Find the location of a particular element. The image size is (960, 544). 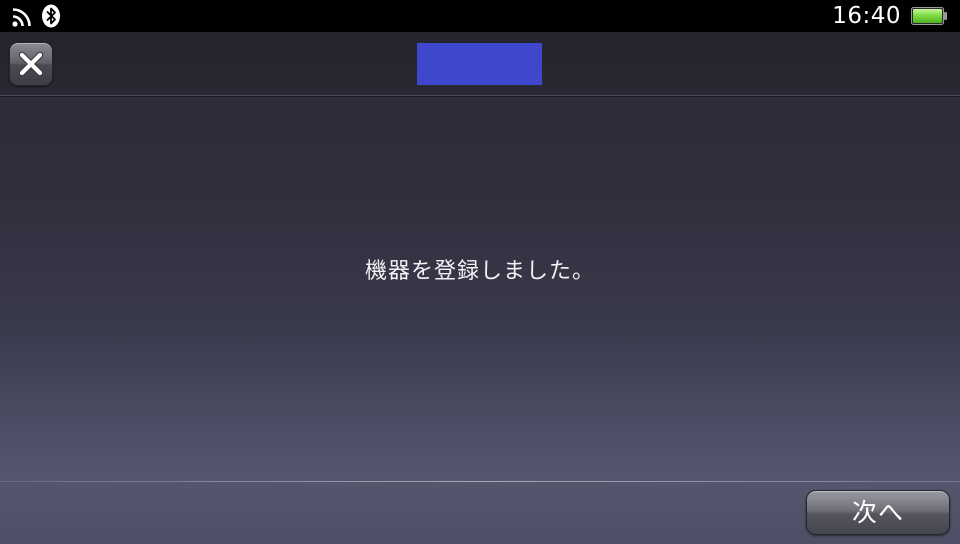

clock: 16:40 is located at coordinates (866, 16).